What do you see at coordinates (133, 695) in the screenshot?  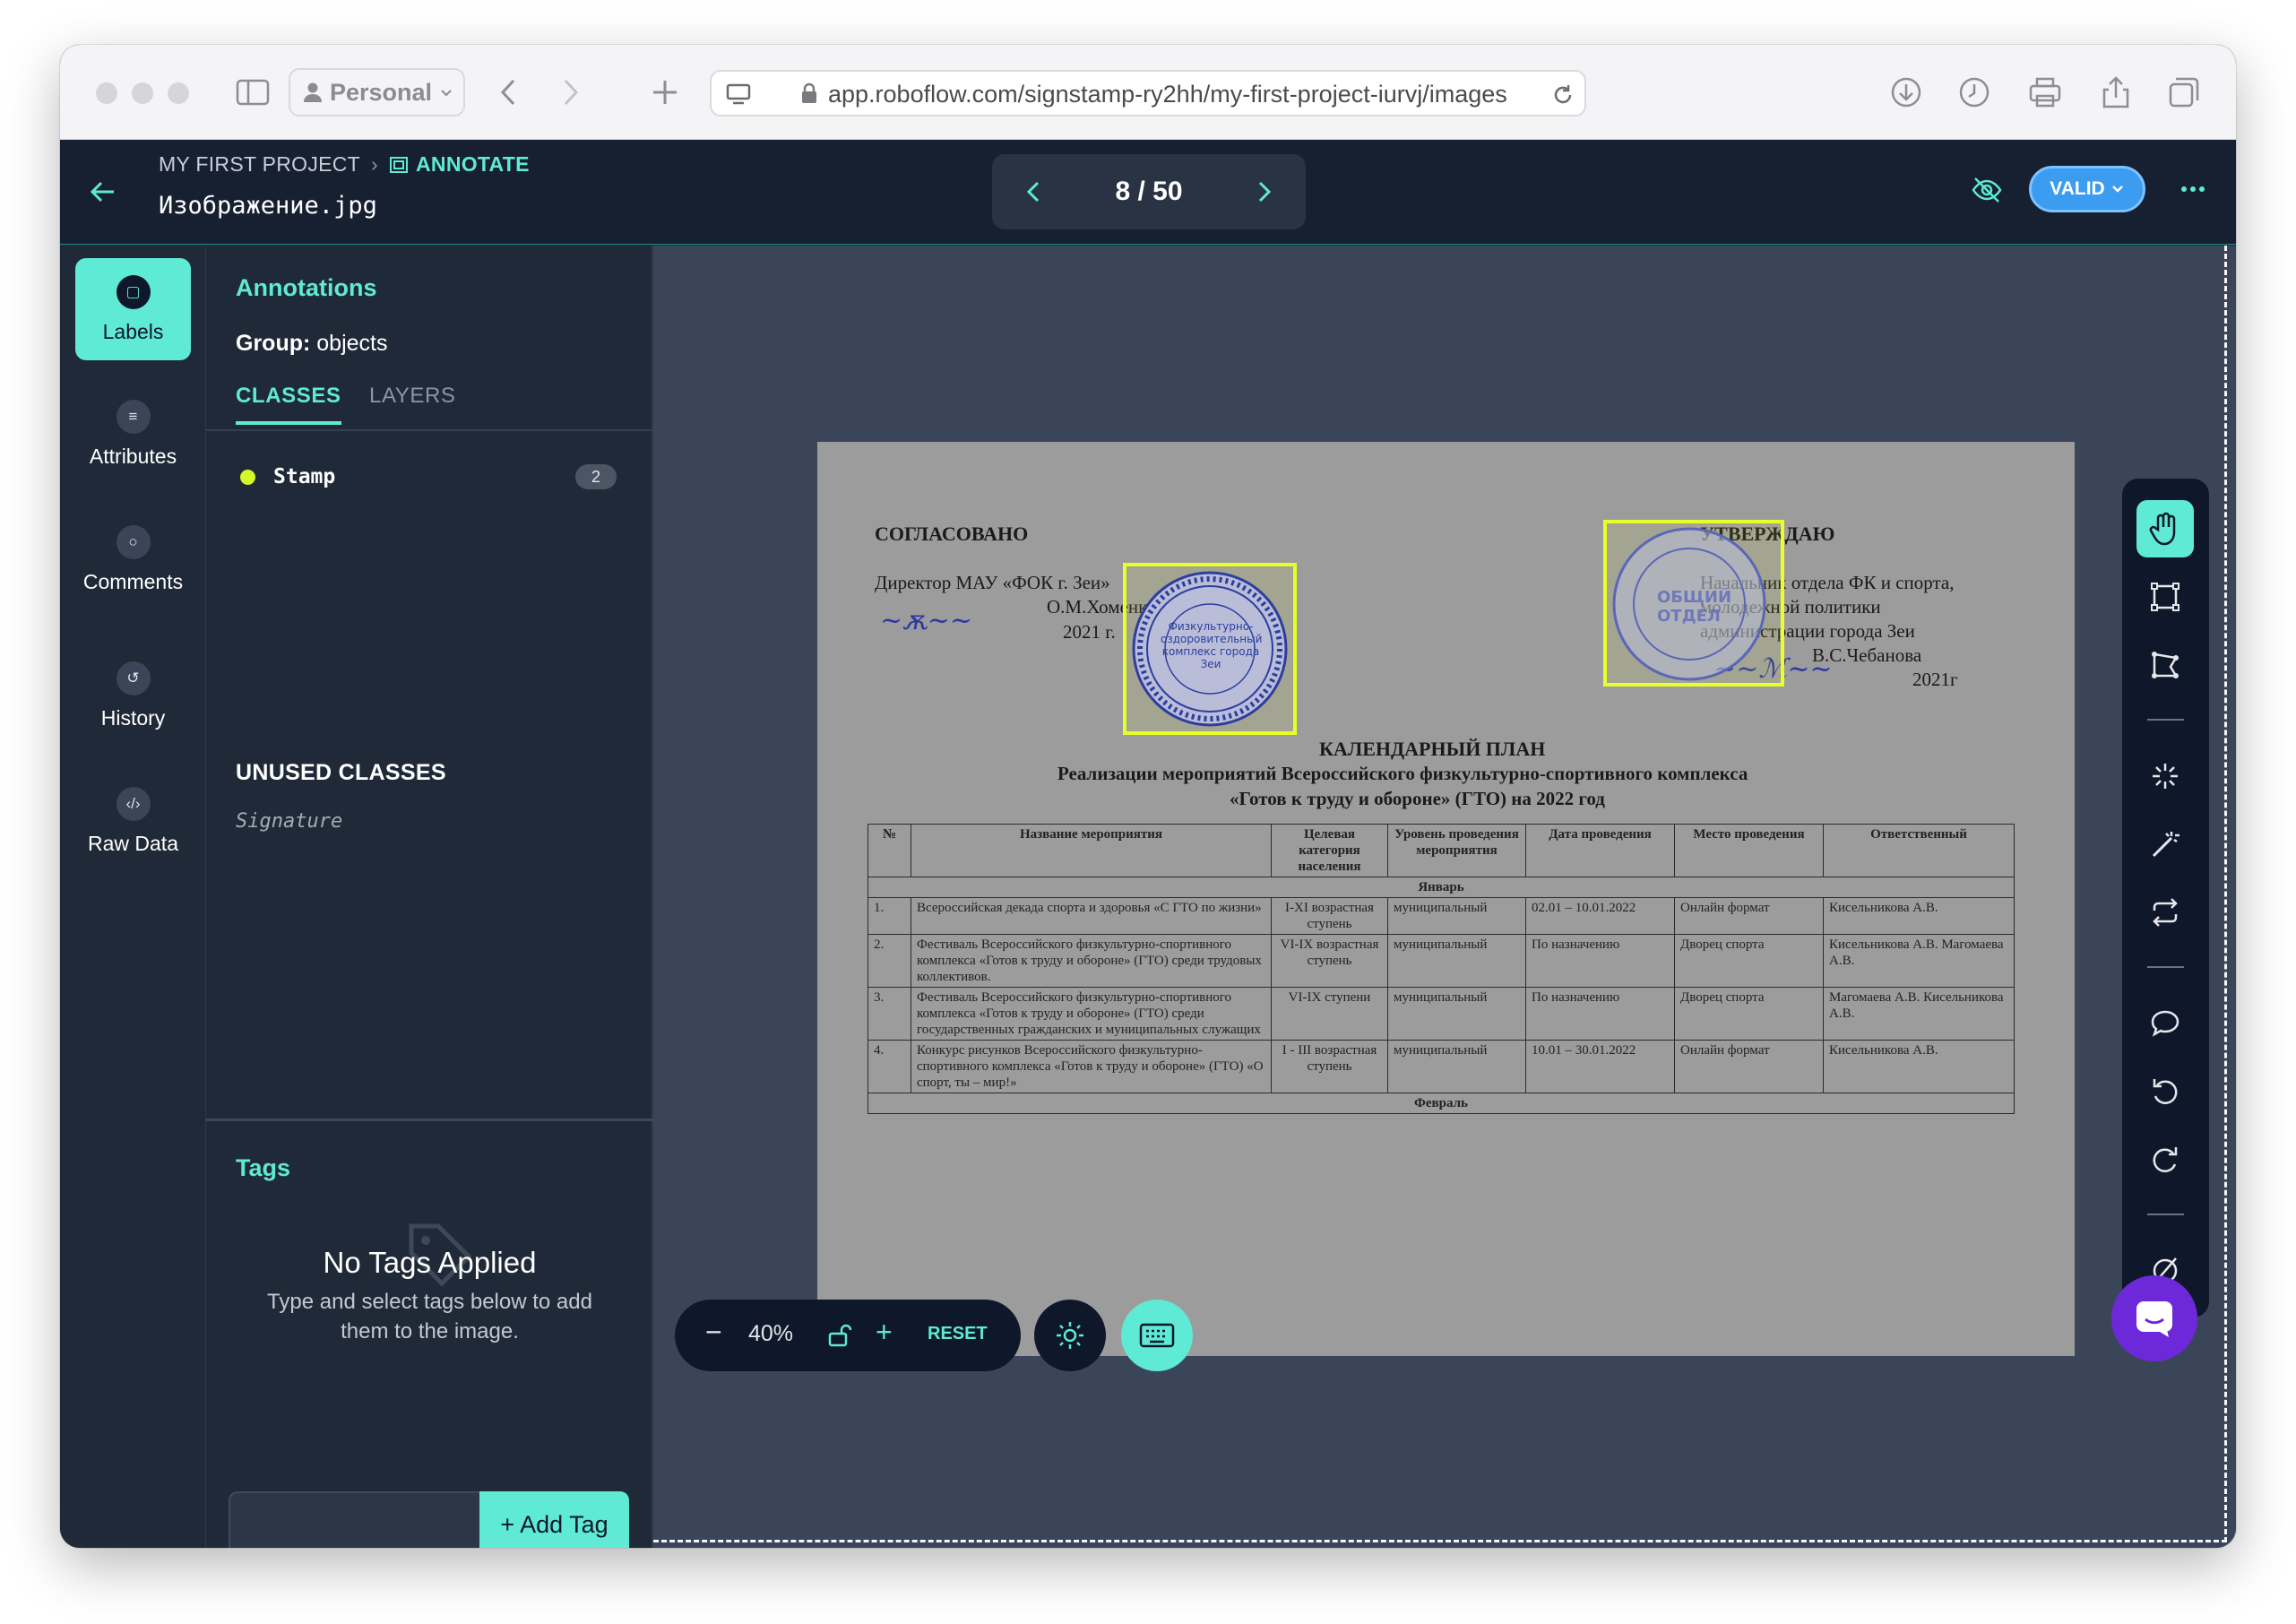 I see `rail-item-history: ↺ History` at bounding box center [133, 695].